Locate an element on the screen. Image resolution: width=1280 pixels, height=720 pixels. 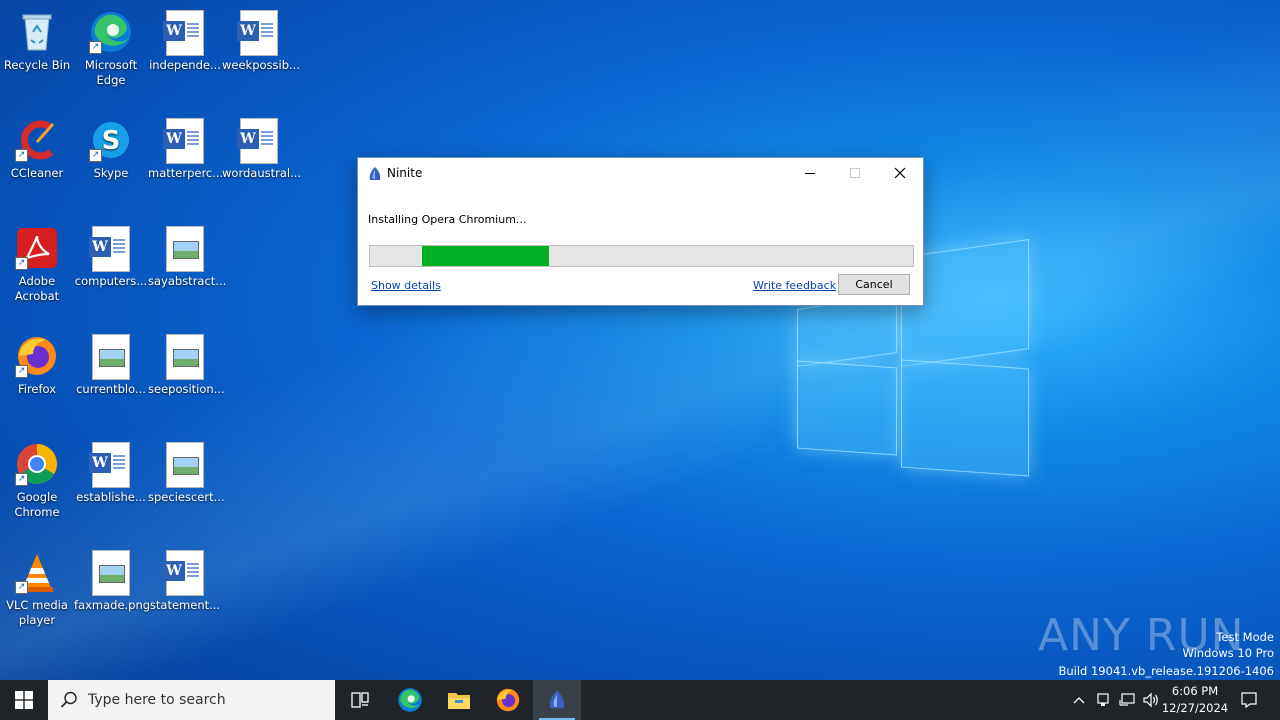
desktop-icon-ccleaner: ↗ CCleaner is located at coordinates (37, 148).